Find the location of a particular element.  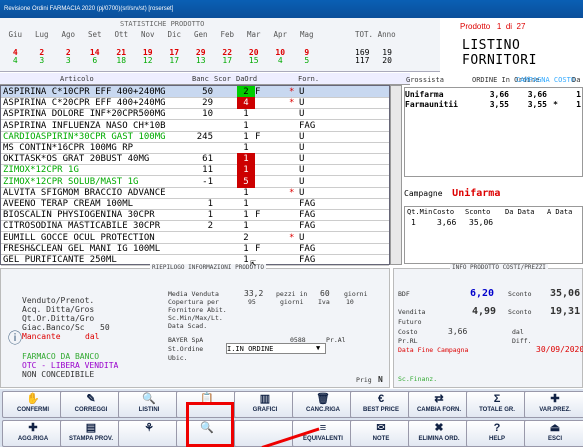

table-row: AVEENO TERAP CREAM 100ML 1 1 FAG is located at coordinates (195, 204).